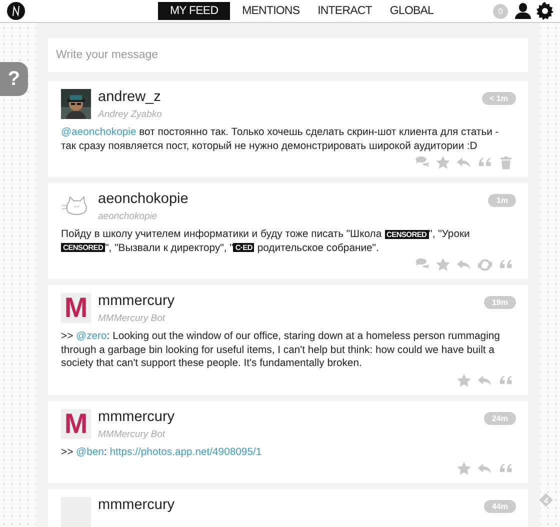 The width and height of the screenshot is (560, 527). Describe the element at coordinates (545, 11) in the screenshot. I see `settings-icon` at that location.